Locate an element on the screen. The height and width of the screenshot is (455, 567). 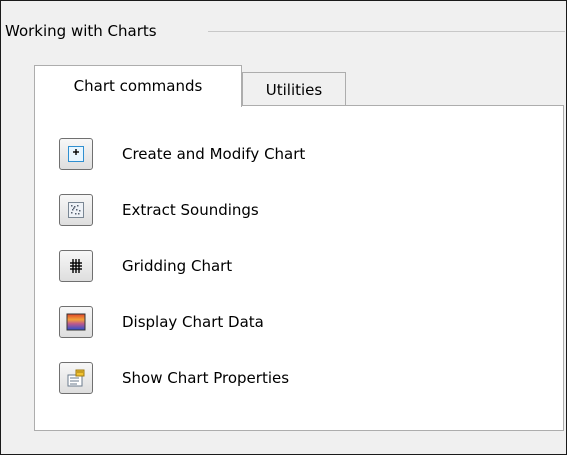
show-chart-properties-command: Show Chart Properties is located at coordinates (174, 378).